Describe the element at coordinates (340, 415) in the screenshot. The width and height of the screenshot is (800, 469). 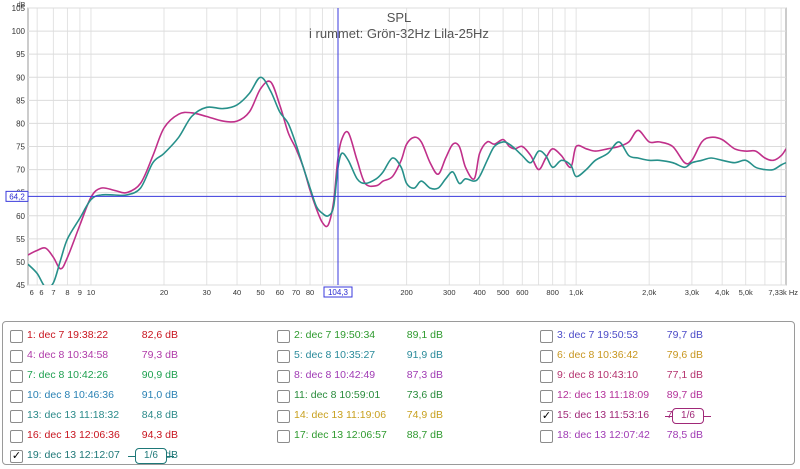
I see `measurement-label: 14: dec 13 11:19:06` at that location.